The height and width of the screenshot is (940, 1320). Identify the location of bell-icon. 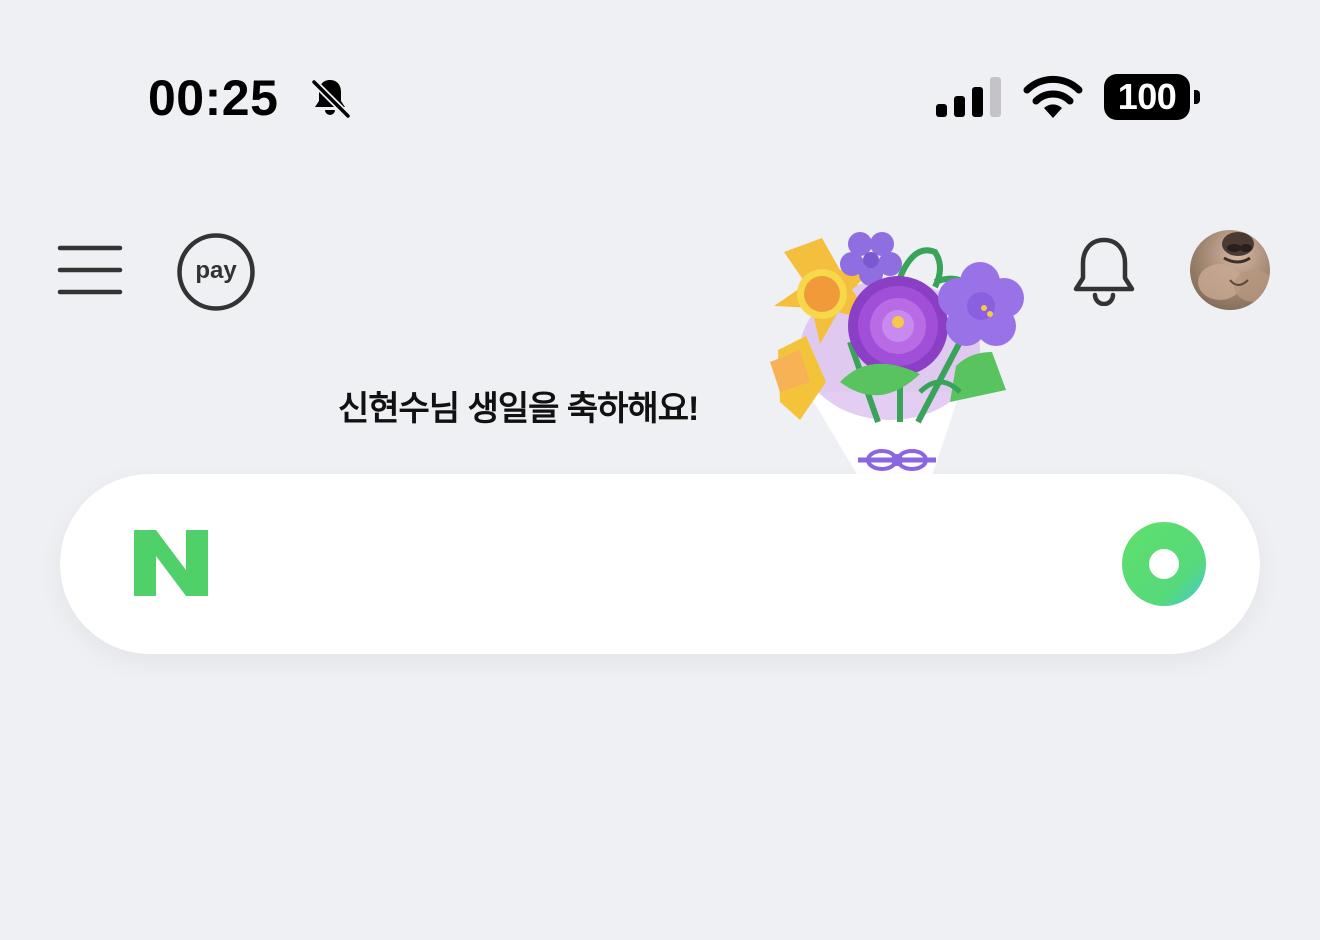
(1104, 270).